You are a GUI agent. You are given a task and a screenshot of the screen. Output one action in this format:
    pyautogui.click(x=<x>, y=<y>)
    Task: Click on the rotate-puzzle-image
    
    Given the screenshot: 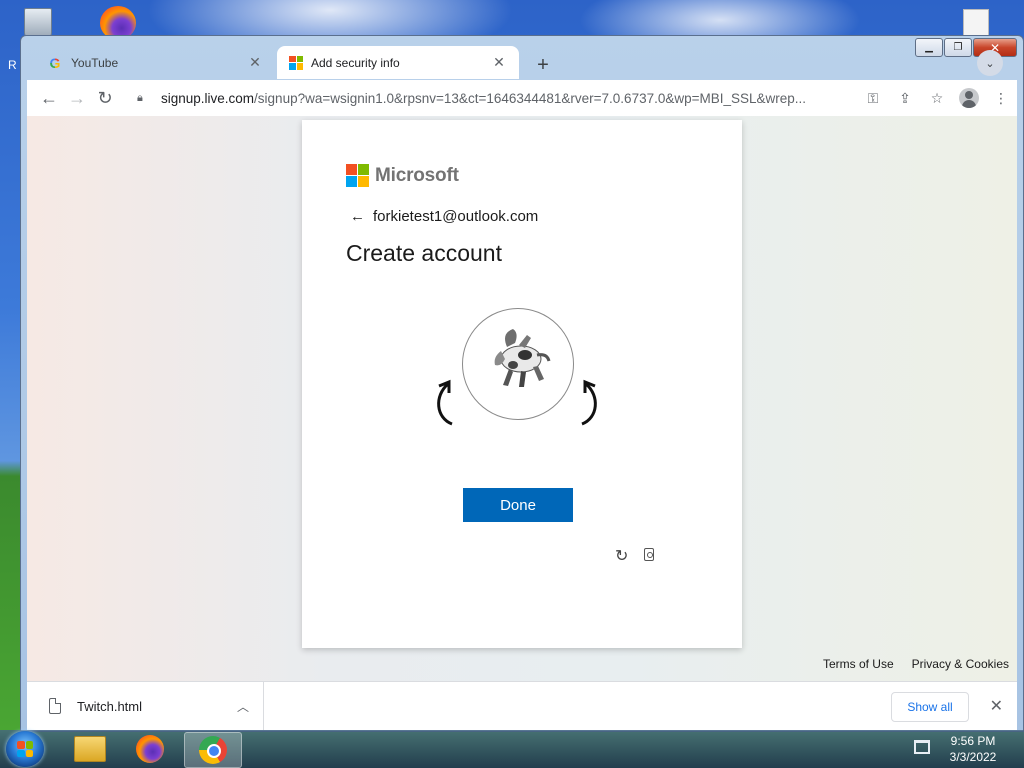 What is the action you would take?
    pyautogui.click(x=518, y=364)
    